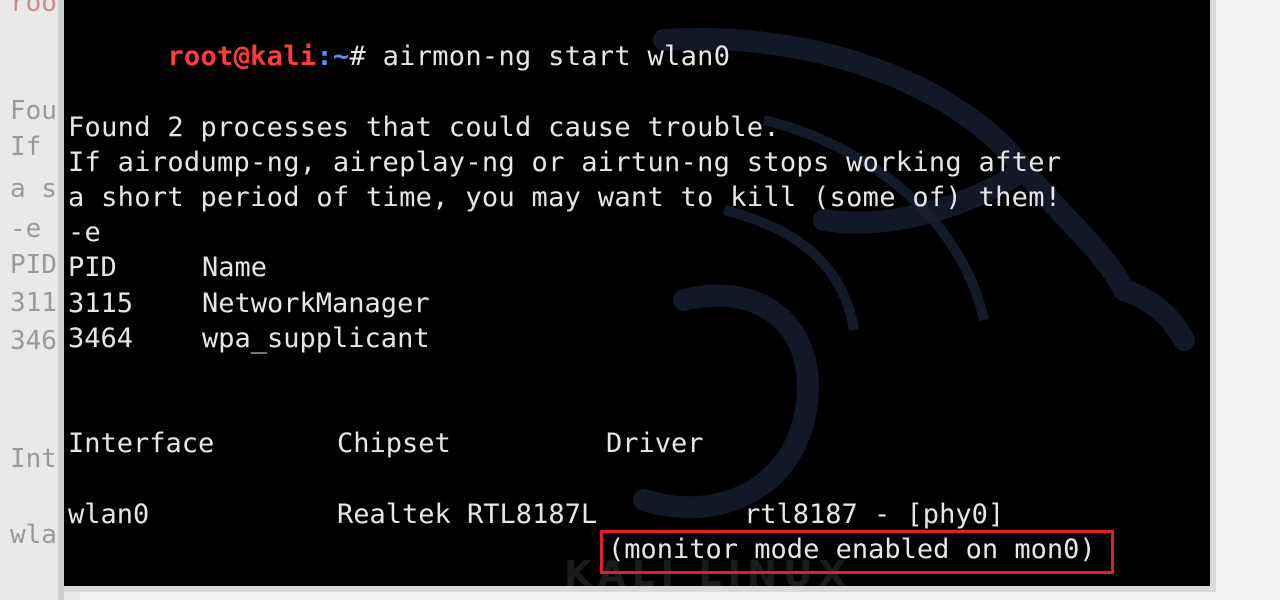  What do you see at coordinates (92, 267) in the screenshot?
I see `process-header-pid: PID` at bounding box center [92, 267].